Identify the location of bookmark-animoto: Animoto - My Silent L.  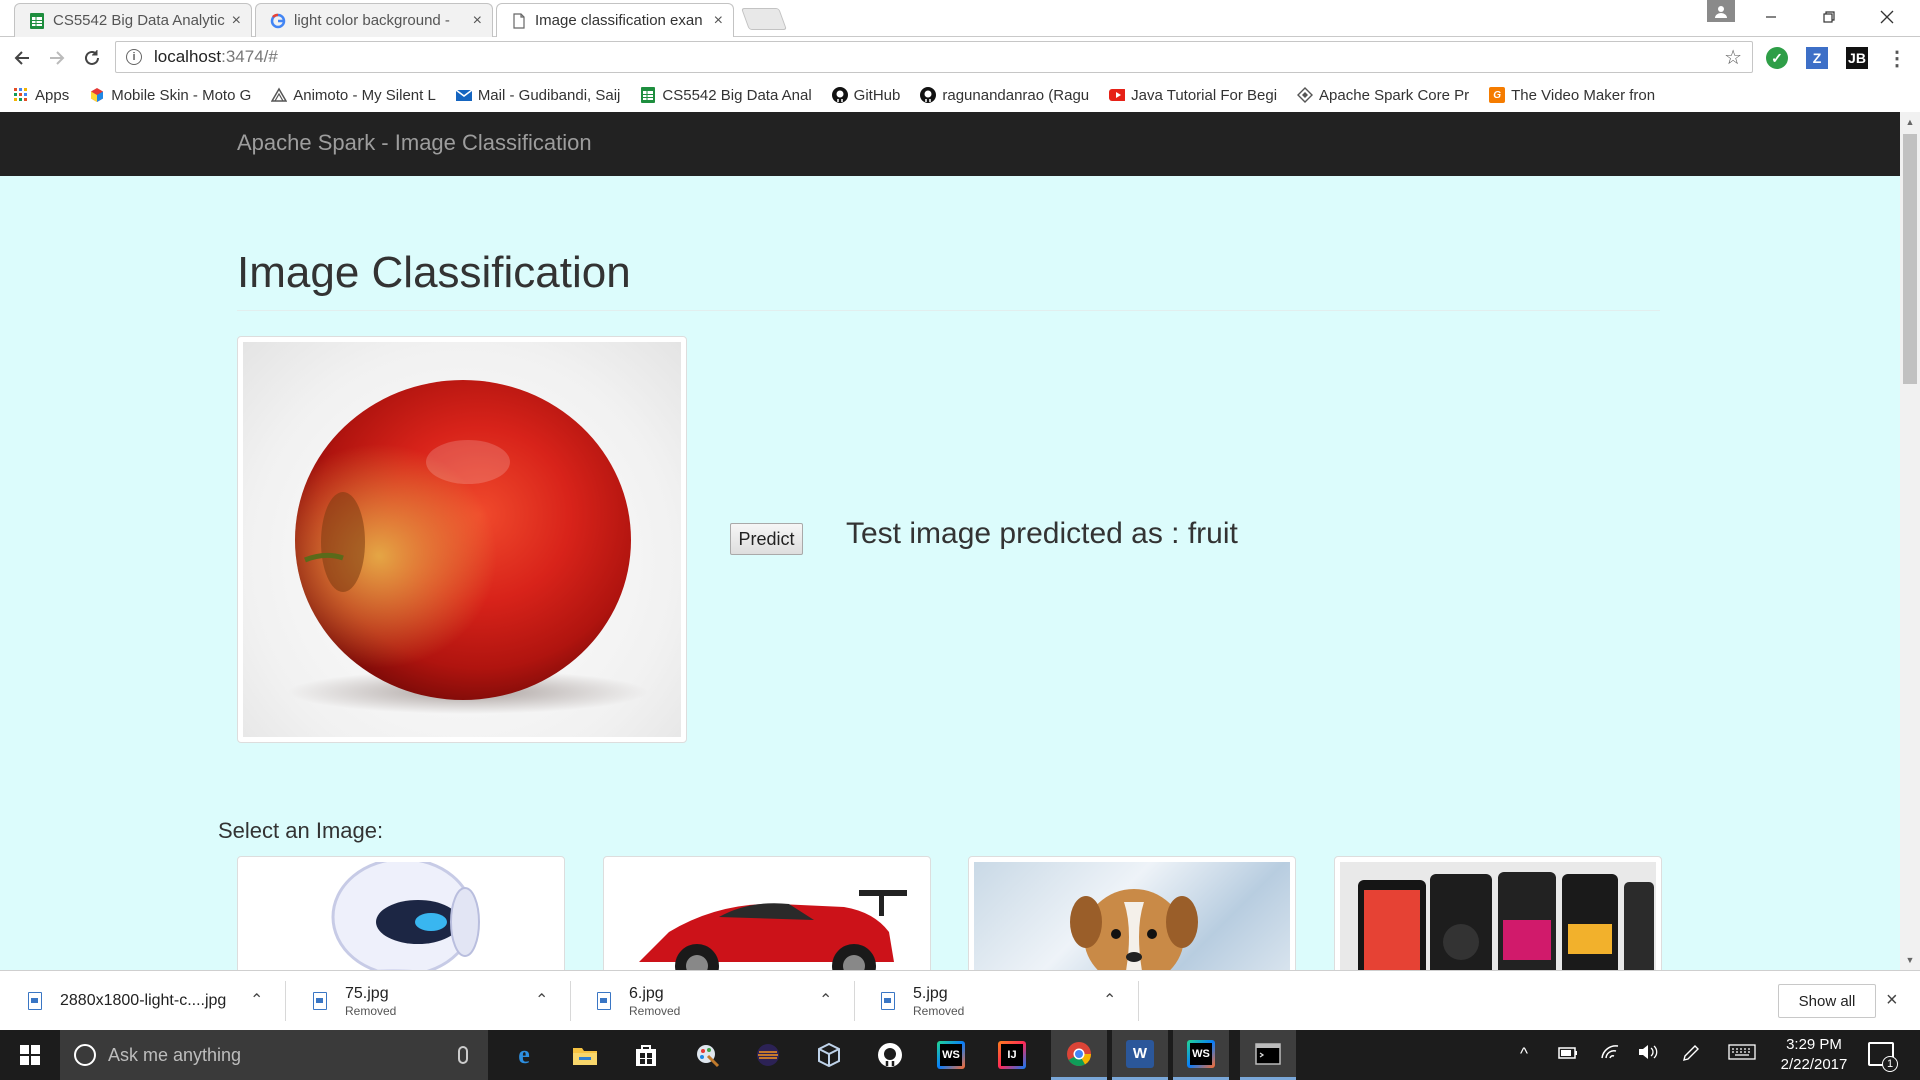
(353, 95).